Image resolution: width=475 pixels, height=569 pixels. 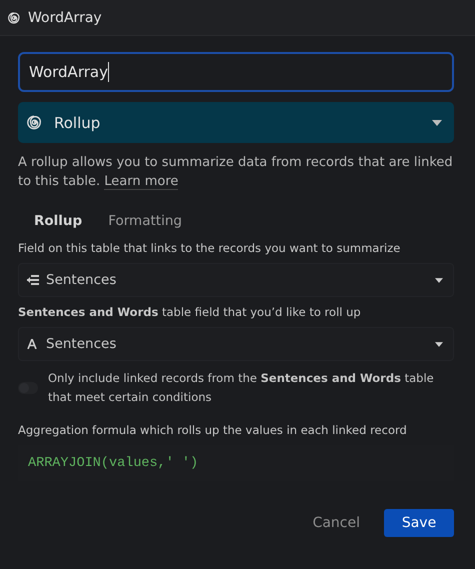 I want to click on cancel-button: Cancel, so click(x=336, y=523).